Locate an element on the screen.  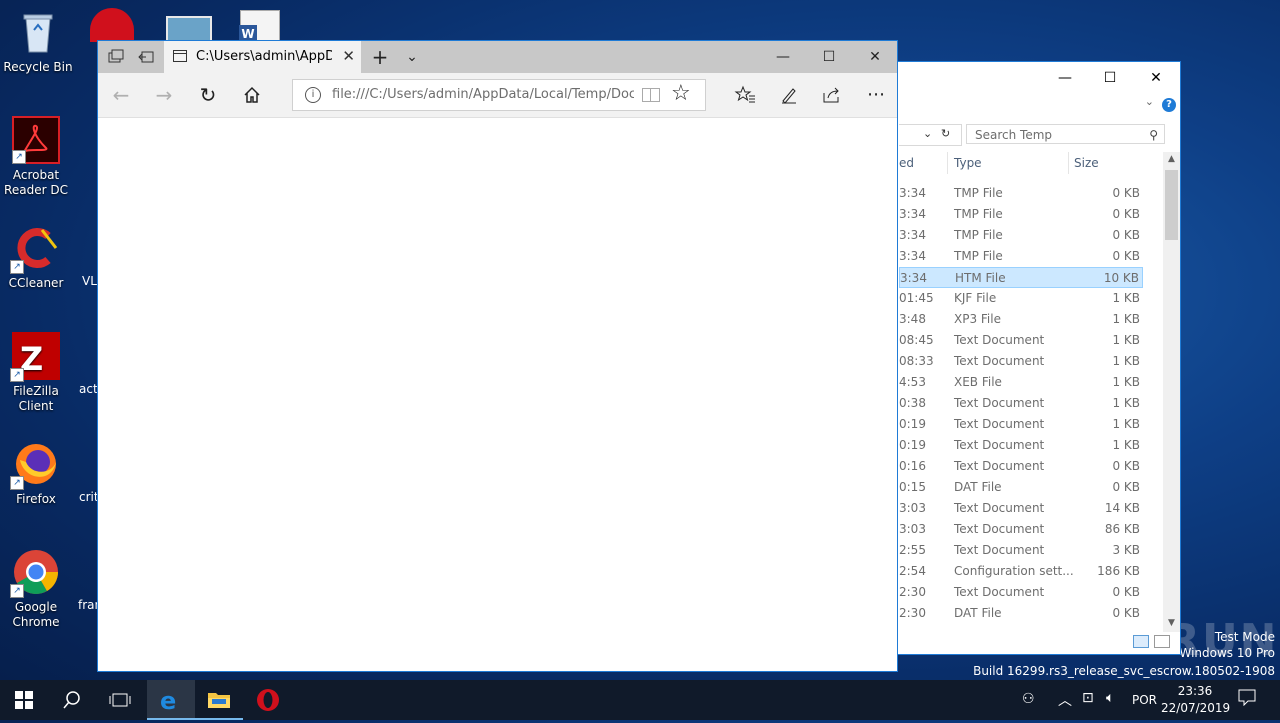
favorites-hub-icon is located at coordinates (745, 95).